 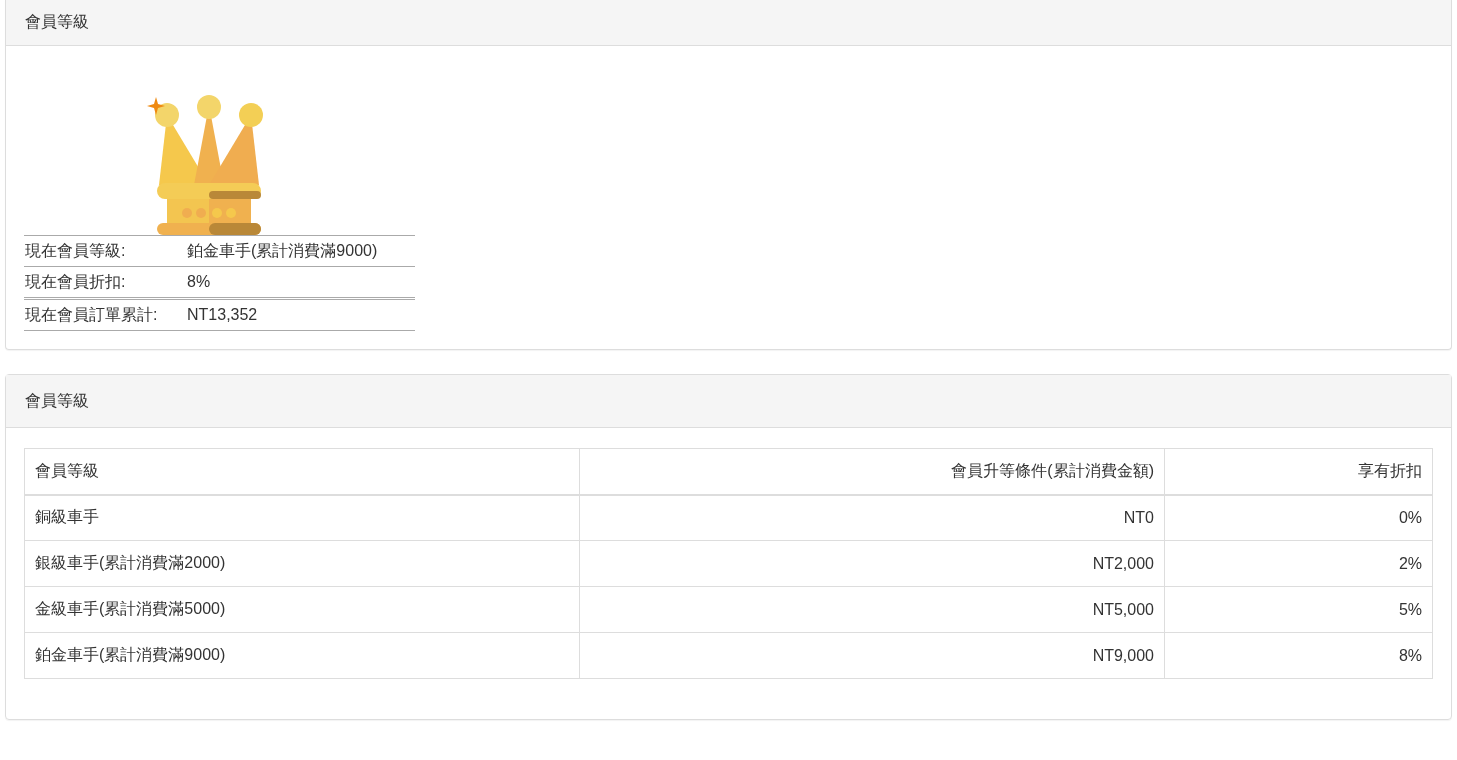 What do you see at coordinates (302, 471) in the screenshot?
I see `column-header: 會員等級` at bounding box center [302, 471].